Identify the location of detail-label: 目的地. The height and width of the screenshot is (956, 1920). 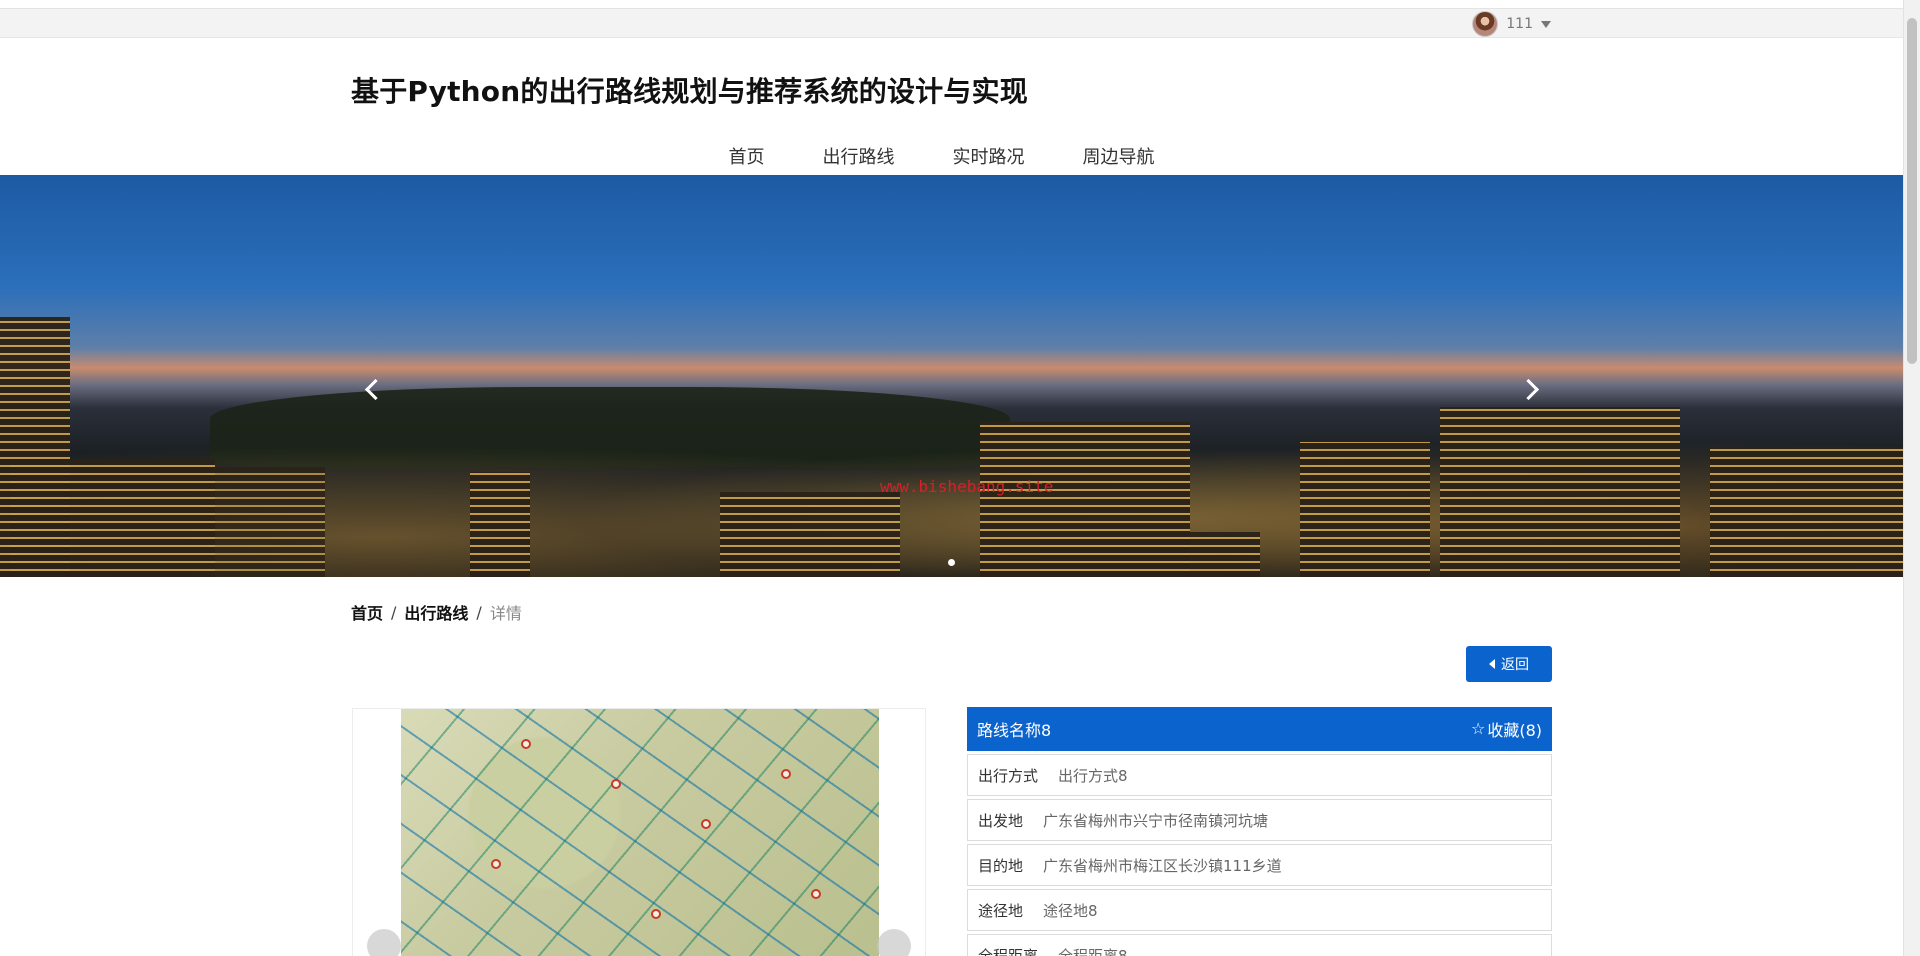
(1001, 865).